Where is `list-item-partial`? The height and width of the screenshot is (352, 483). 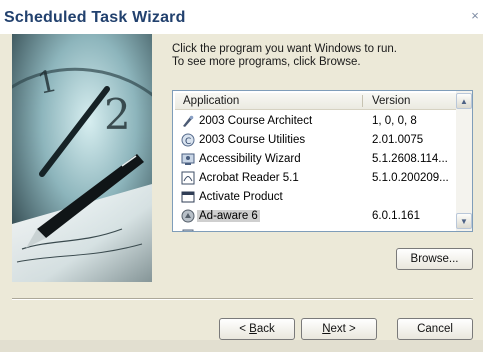 list-item-partial is located at coordinates (316, 228).